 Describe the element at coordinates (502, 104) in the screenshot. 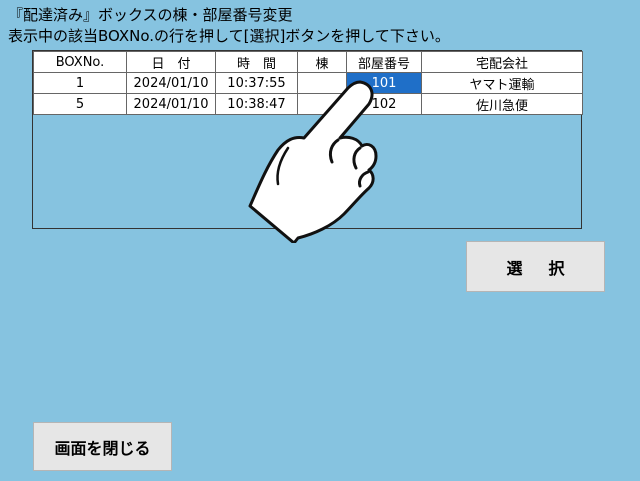

I see `cell-delivery-company: 佐川急便` at that location.